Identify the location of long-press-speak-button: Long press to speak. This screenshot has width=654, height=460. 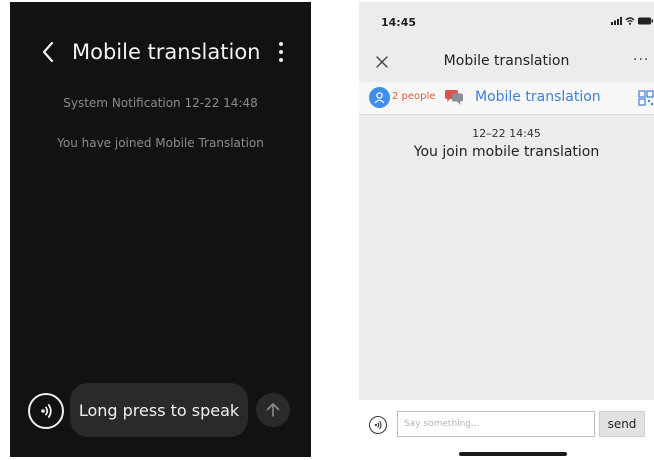
(159, 410).